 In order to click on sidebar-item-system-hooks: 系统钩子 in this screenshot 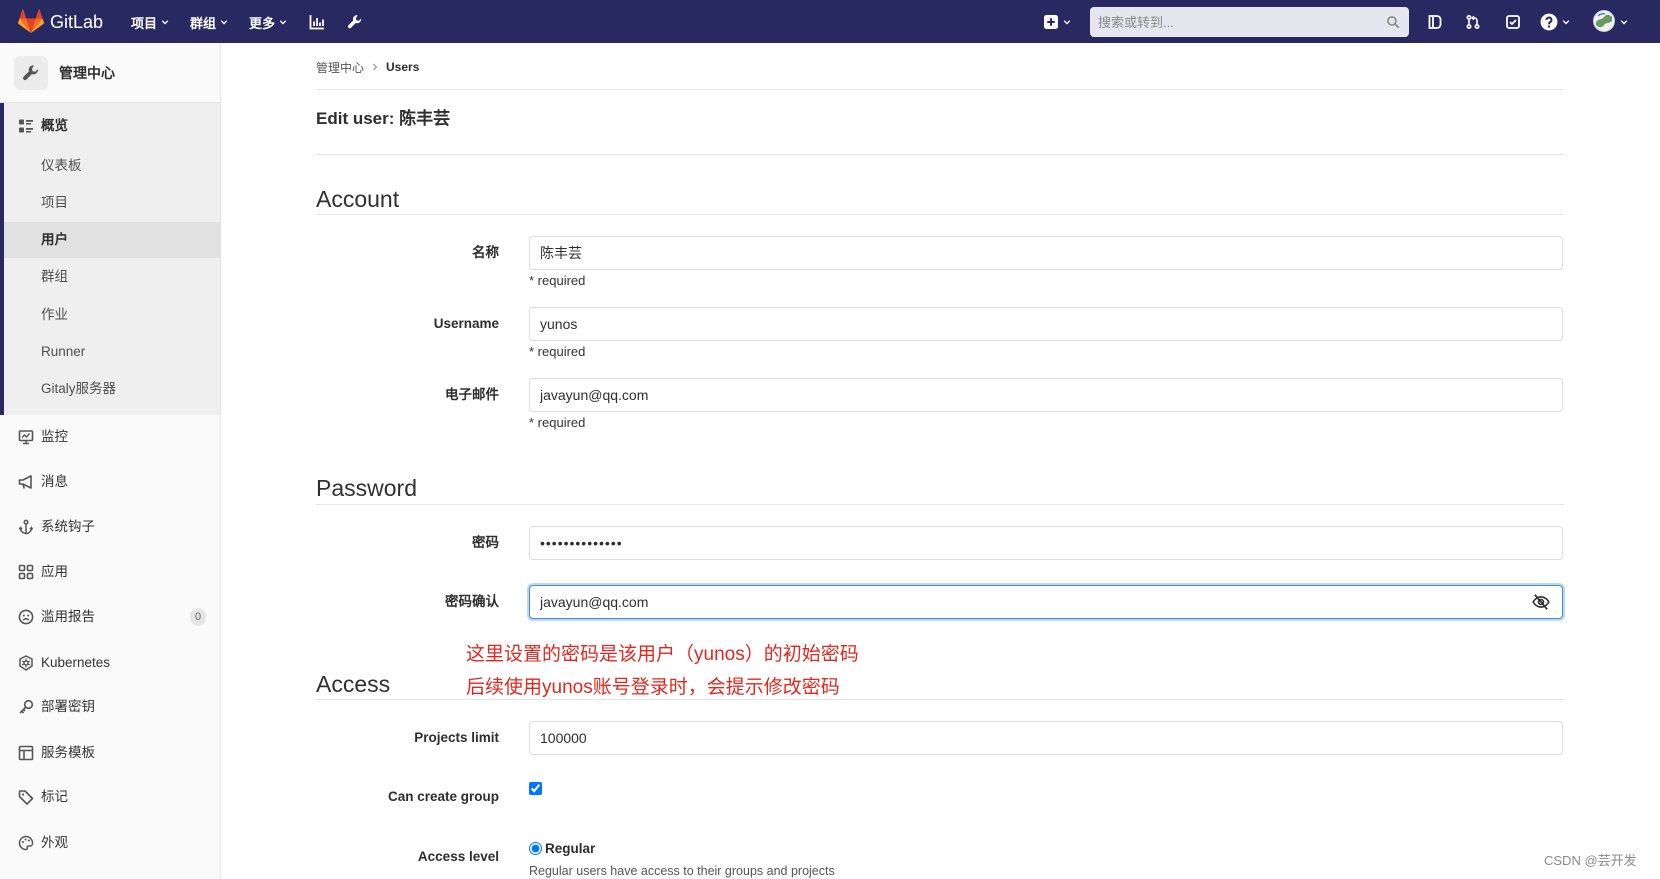, I will do `click(110, 527)`.